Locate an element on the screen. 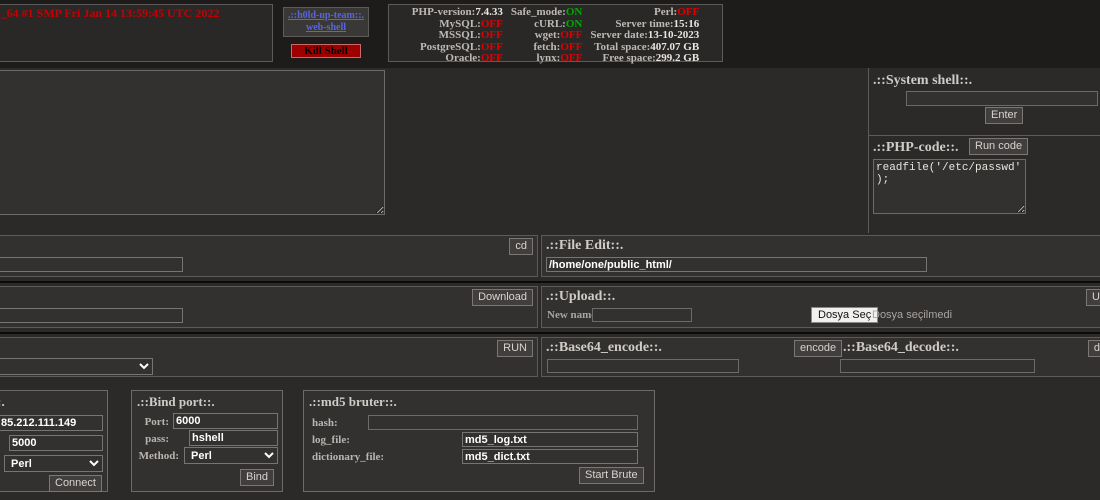  server-info-label: MySQL: is located at coordinates (460, 23).